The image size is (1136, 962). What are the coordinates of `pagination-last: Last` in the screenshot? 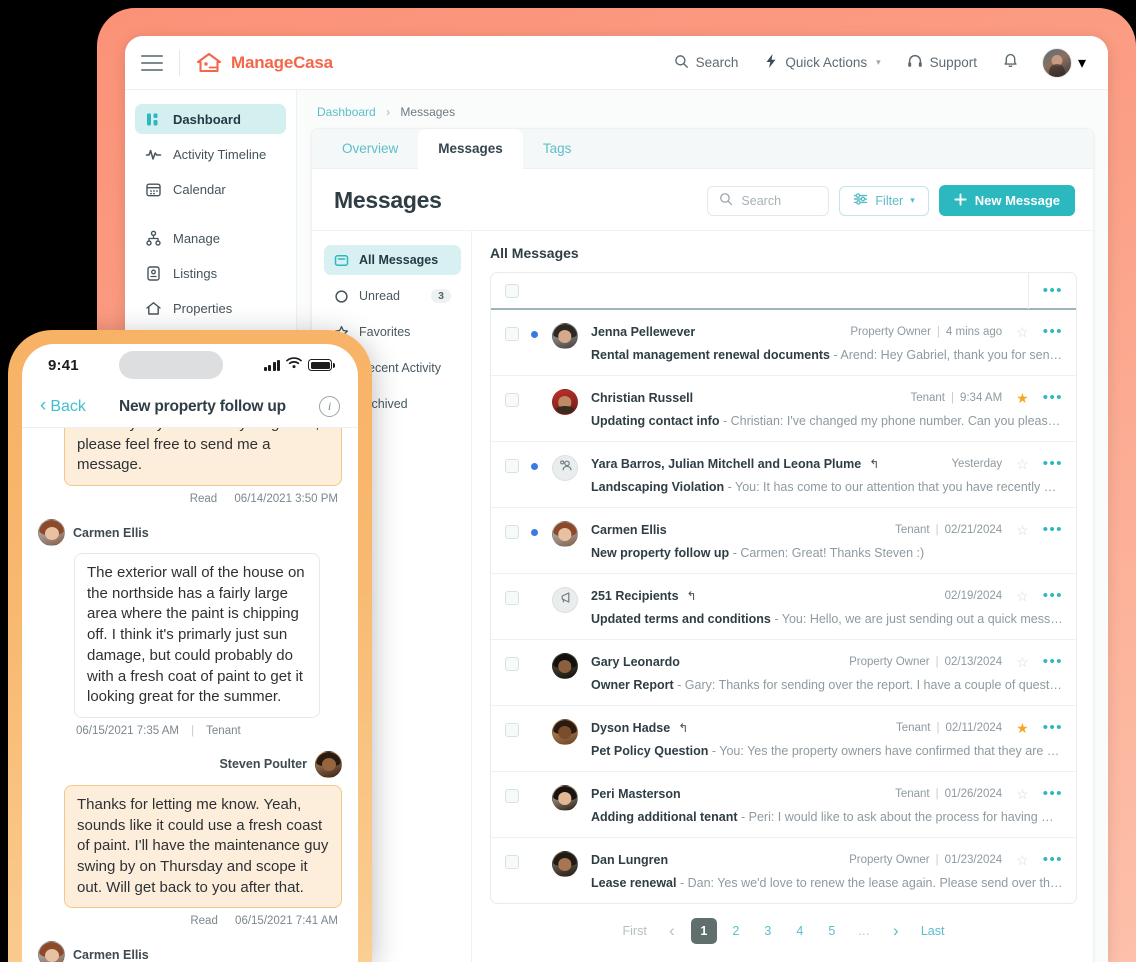 It's located at (933, 931).